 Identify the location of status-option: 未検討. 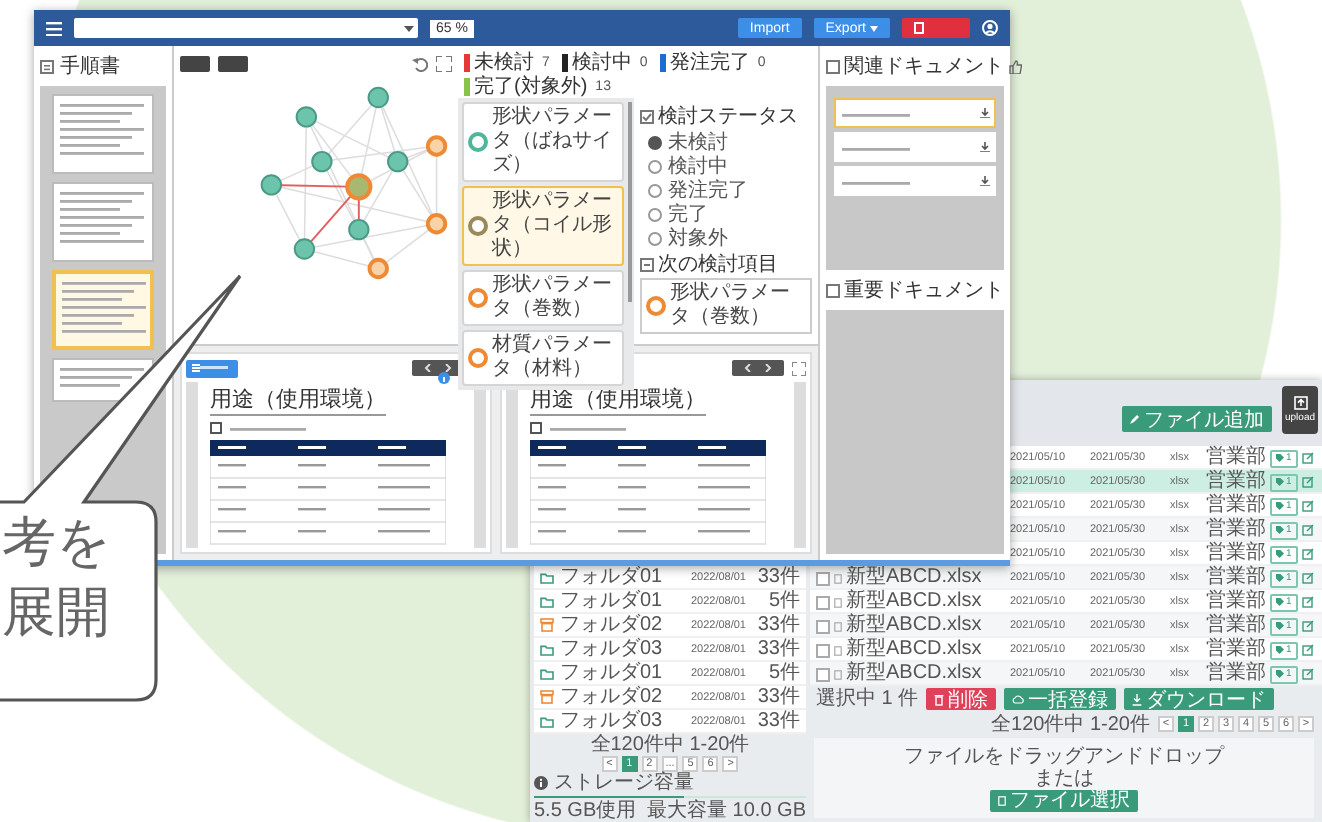
(726, 142).